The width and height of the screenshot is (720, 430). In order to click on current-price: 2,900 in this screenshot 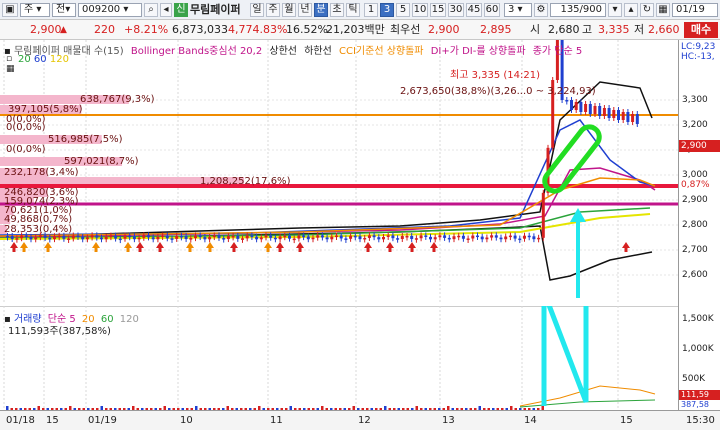, I will do `click(46, 29)`.